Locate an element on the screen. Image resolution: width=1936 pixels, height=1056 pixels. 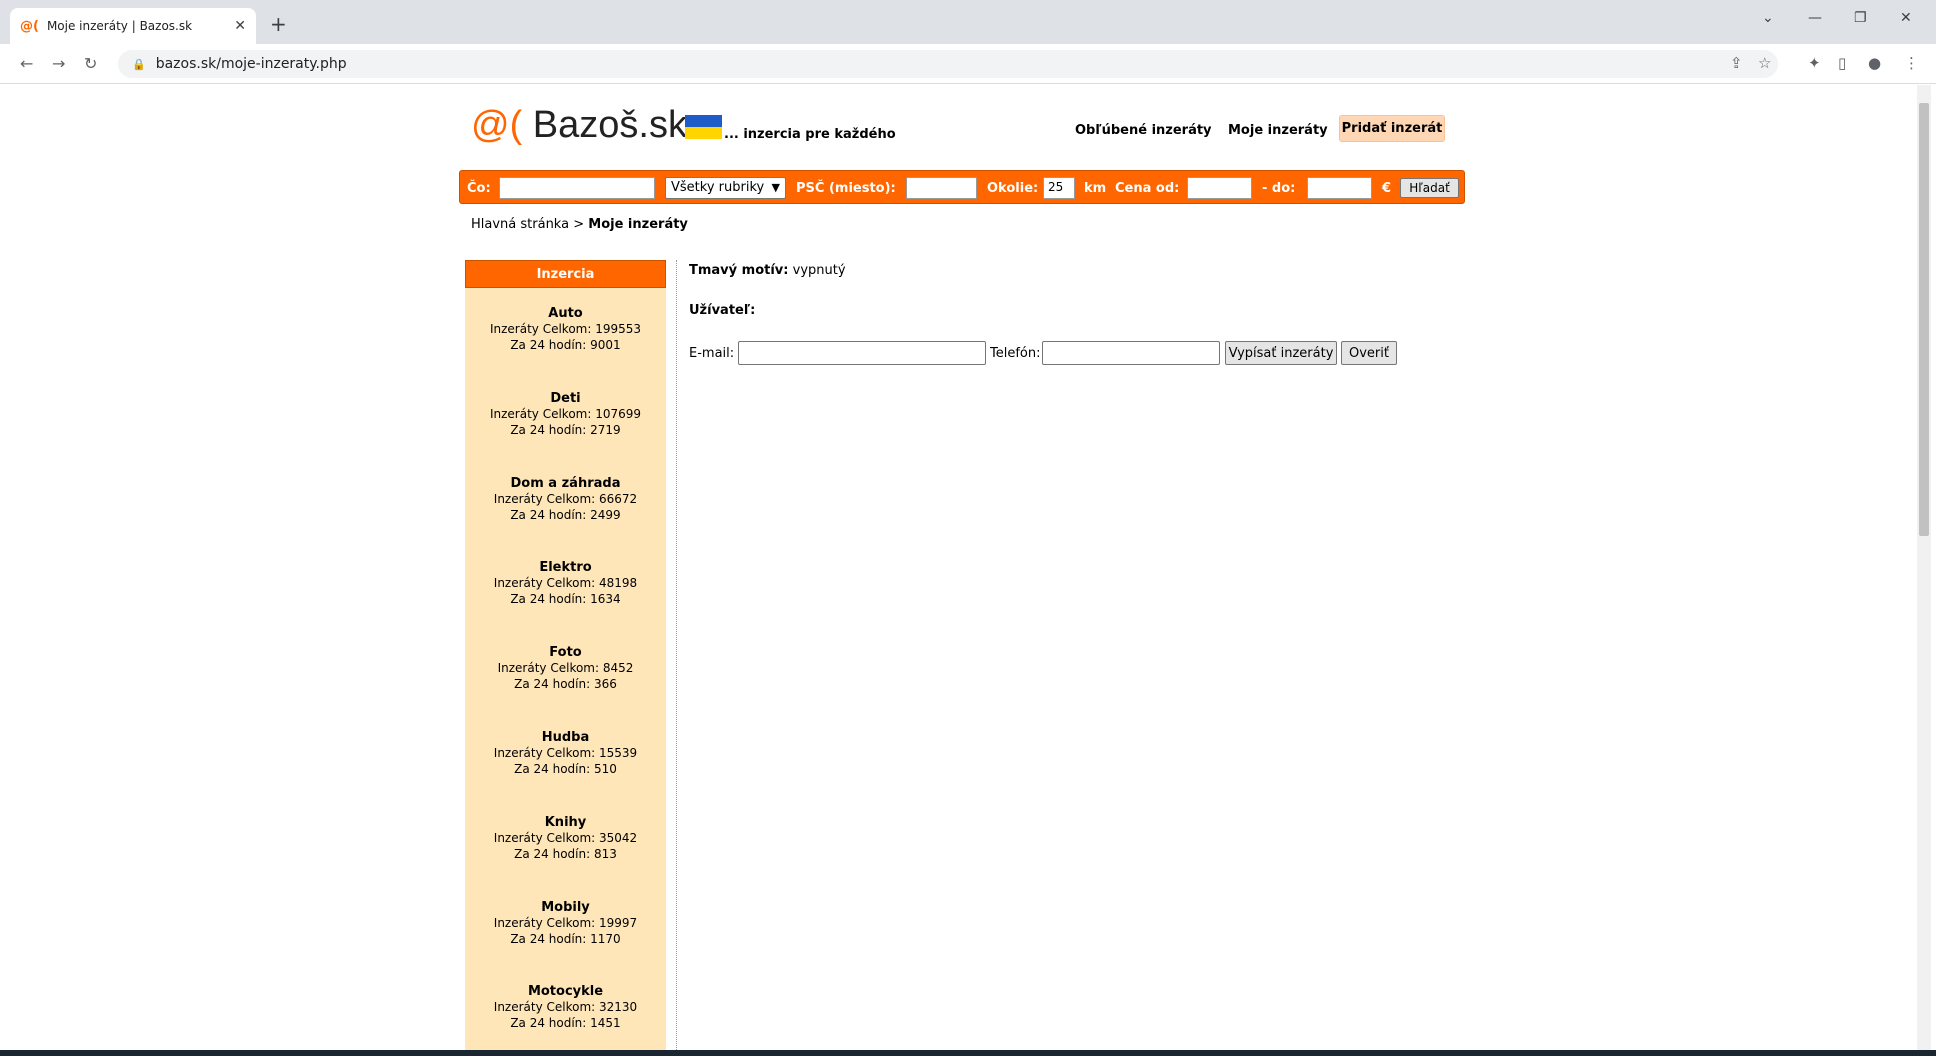
psc-label: PSČ (miesto): is located at coordinates (846, 188).